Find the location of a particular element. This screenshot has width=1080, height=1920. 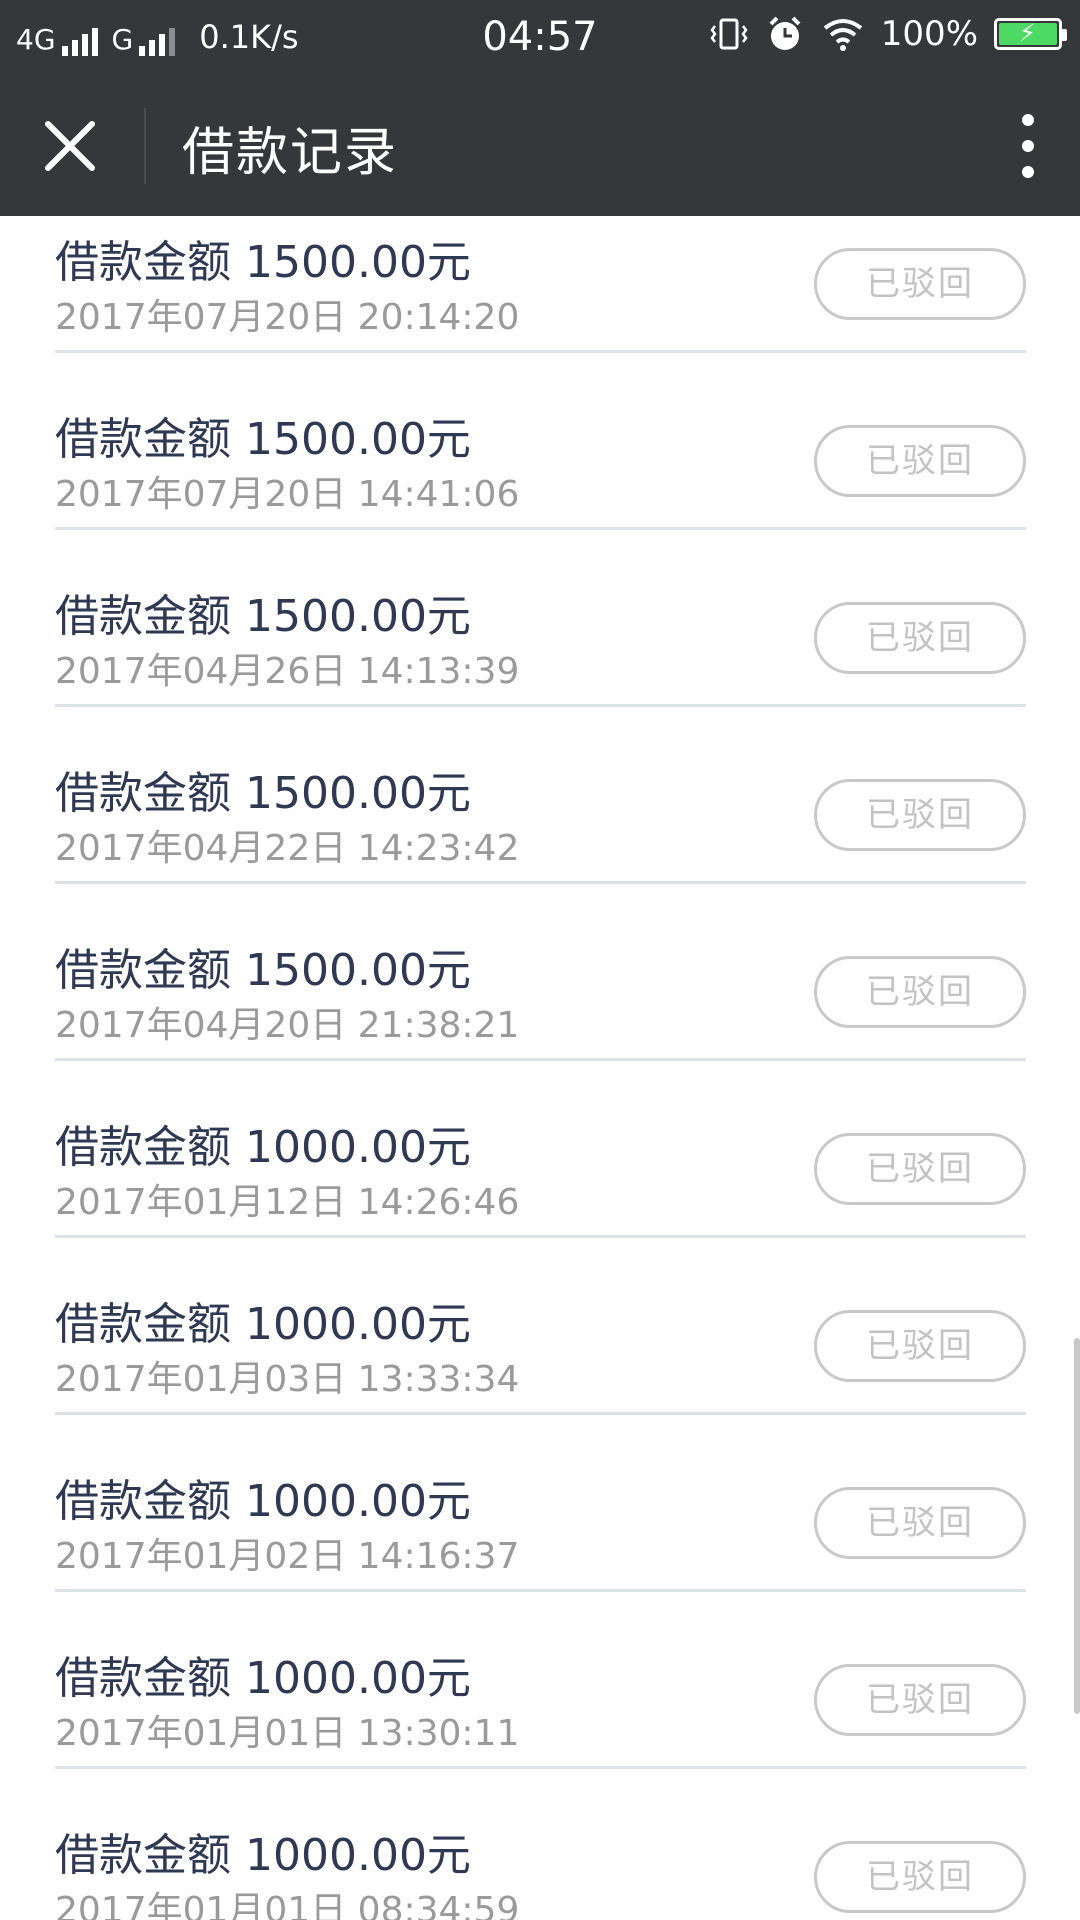

list-item: 借款金额 1500.00元 2017年04月22日 14:23:42 已驳回 is located at coordinates (540, 795).